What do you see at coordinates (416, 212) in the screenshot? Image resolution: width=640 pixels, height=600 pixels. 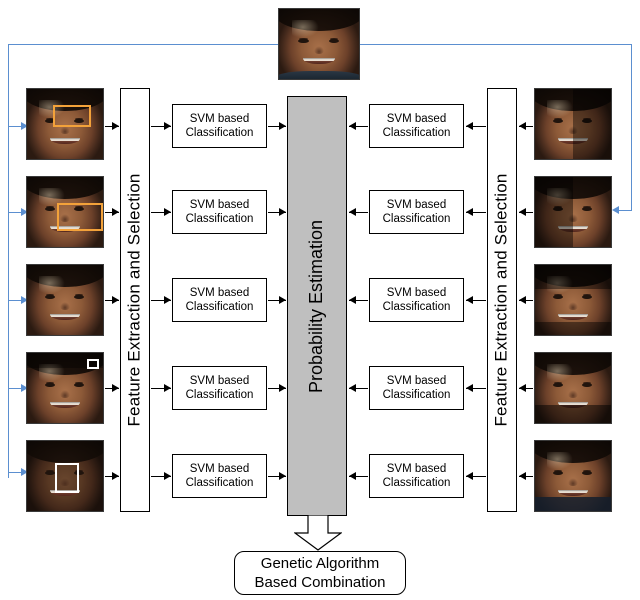 I see `right-svm-box-2: SVM based Classification` at bounding box center [416, 212].